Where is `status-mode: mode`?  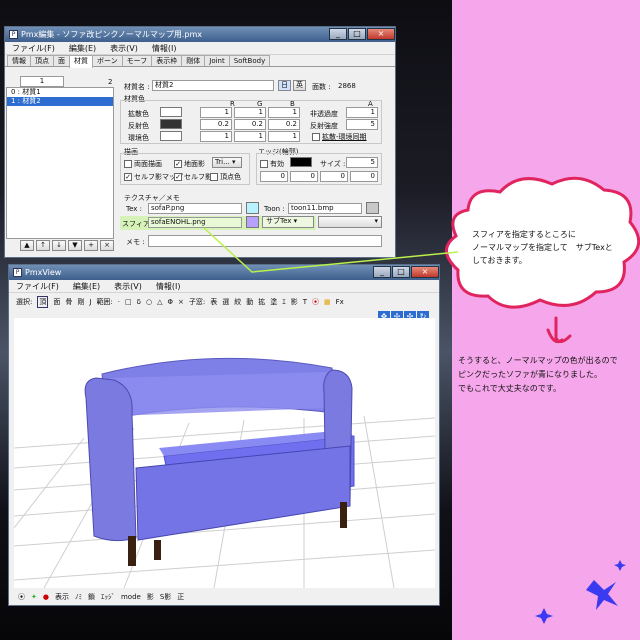 status-mode: mode is located at coordinates (131, 597).